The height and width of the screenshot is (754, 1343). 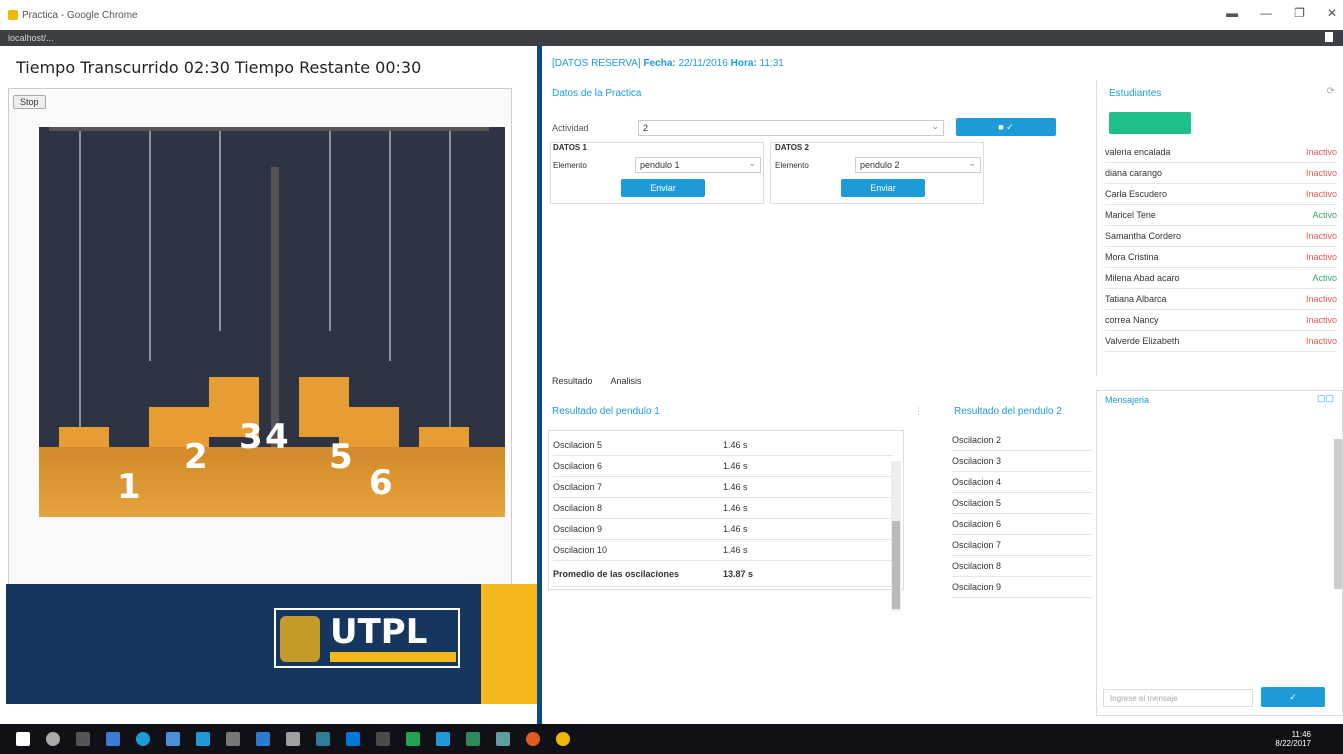 What do you see at coordinates (1127, 400) in the screenshot?
I see `chat-title: Mensajeria` at bounding box center [1127, 400].